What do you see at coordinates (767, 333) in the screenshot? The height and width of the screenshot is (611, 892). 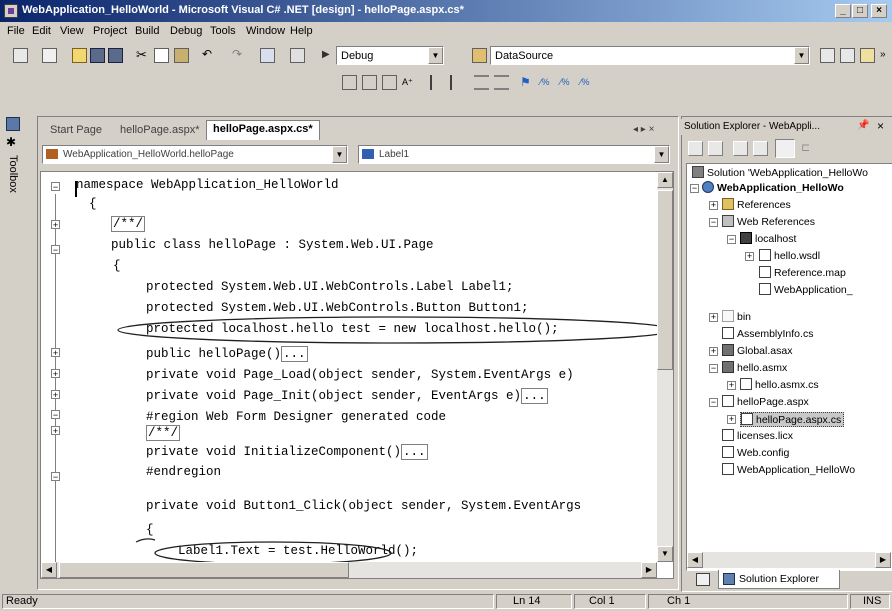 I see `tree-assemblyinfo: AssemblyInfo.cs` at bounding box center [767, 333].